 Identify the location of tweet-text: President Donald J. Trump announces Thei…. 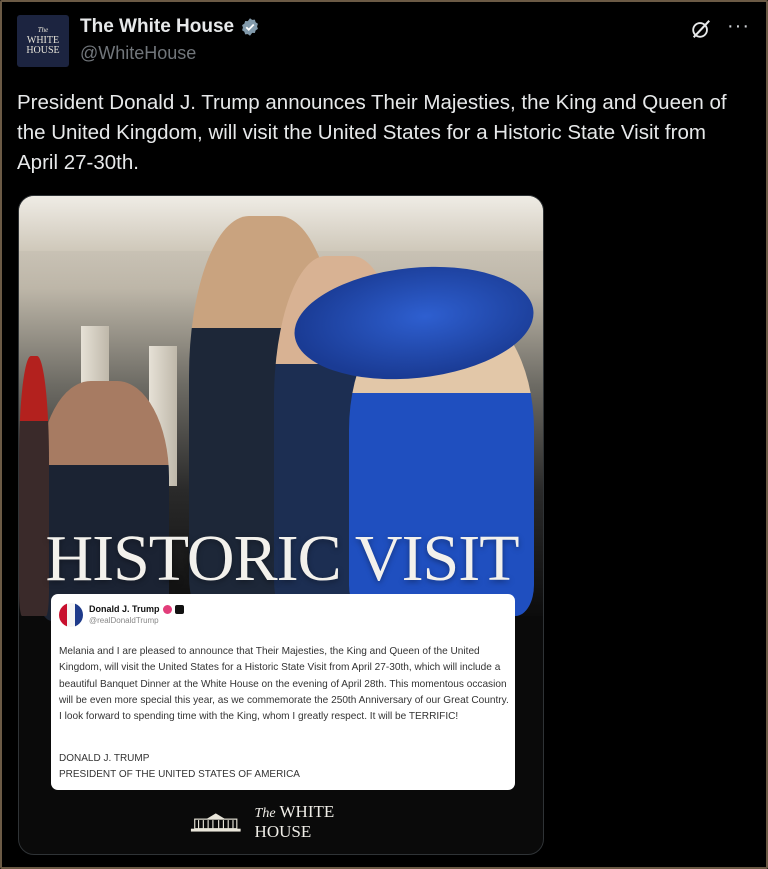
(372, 132).